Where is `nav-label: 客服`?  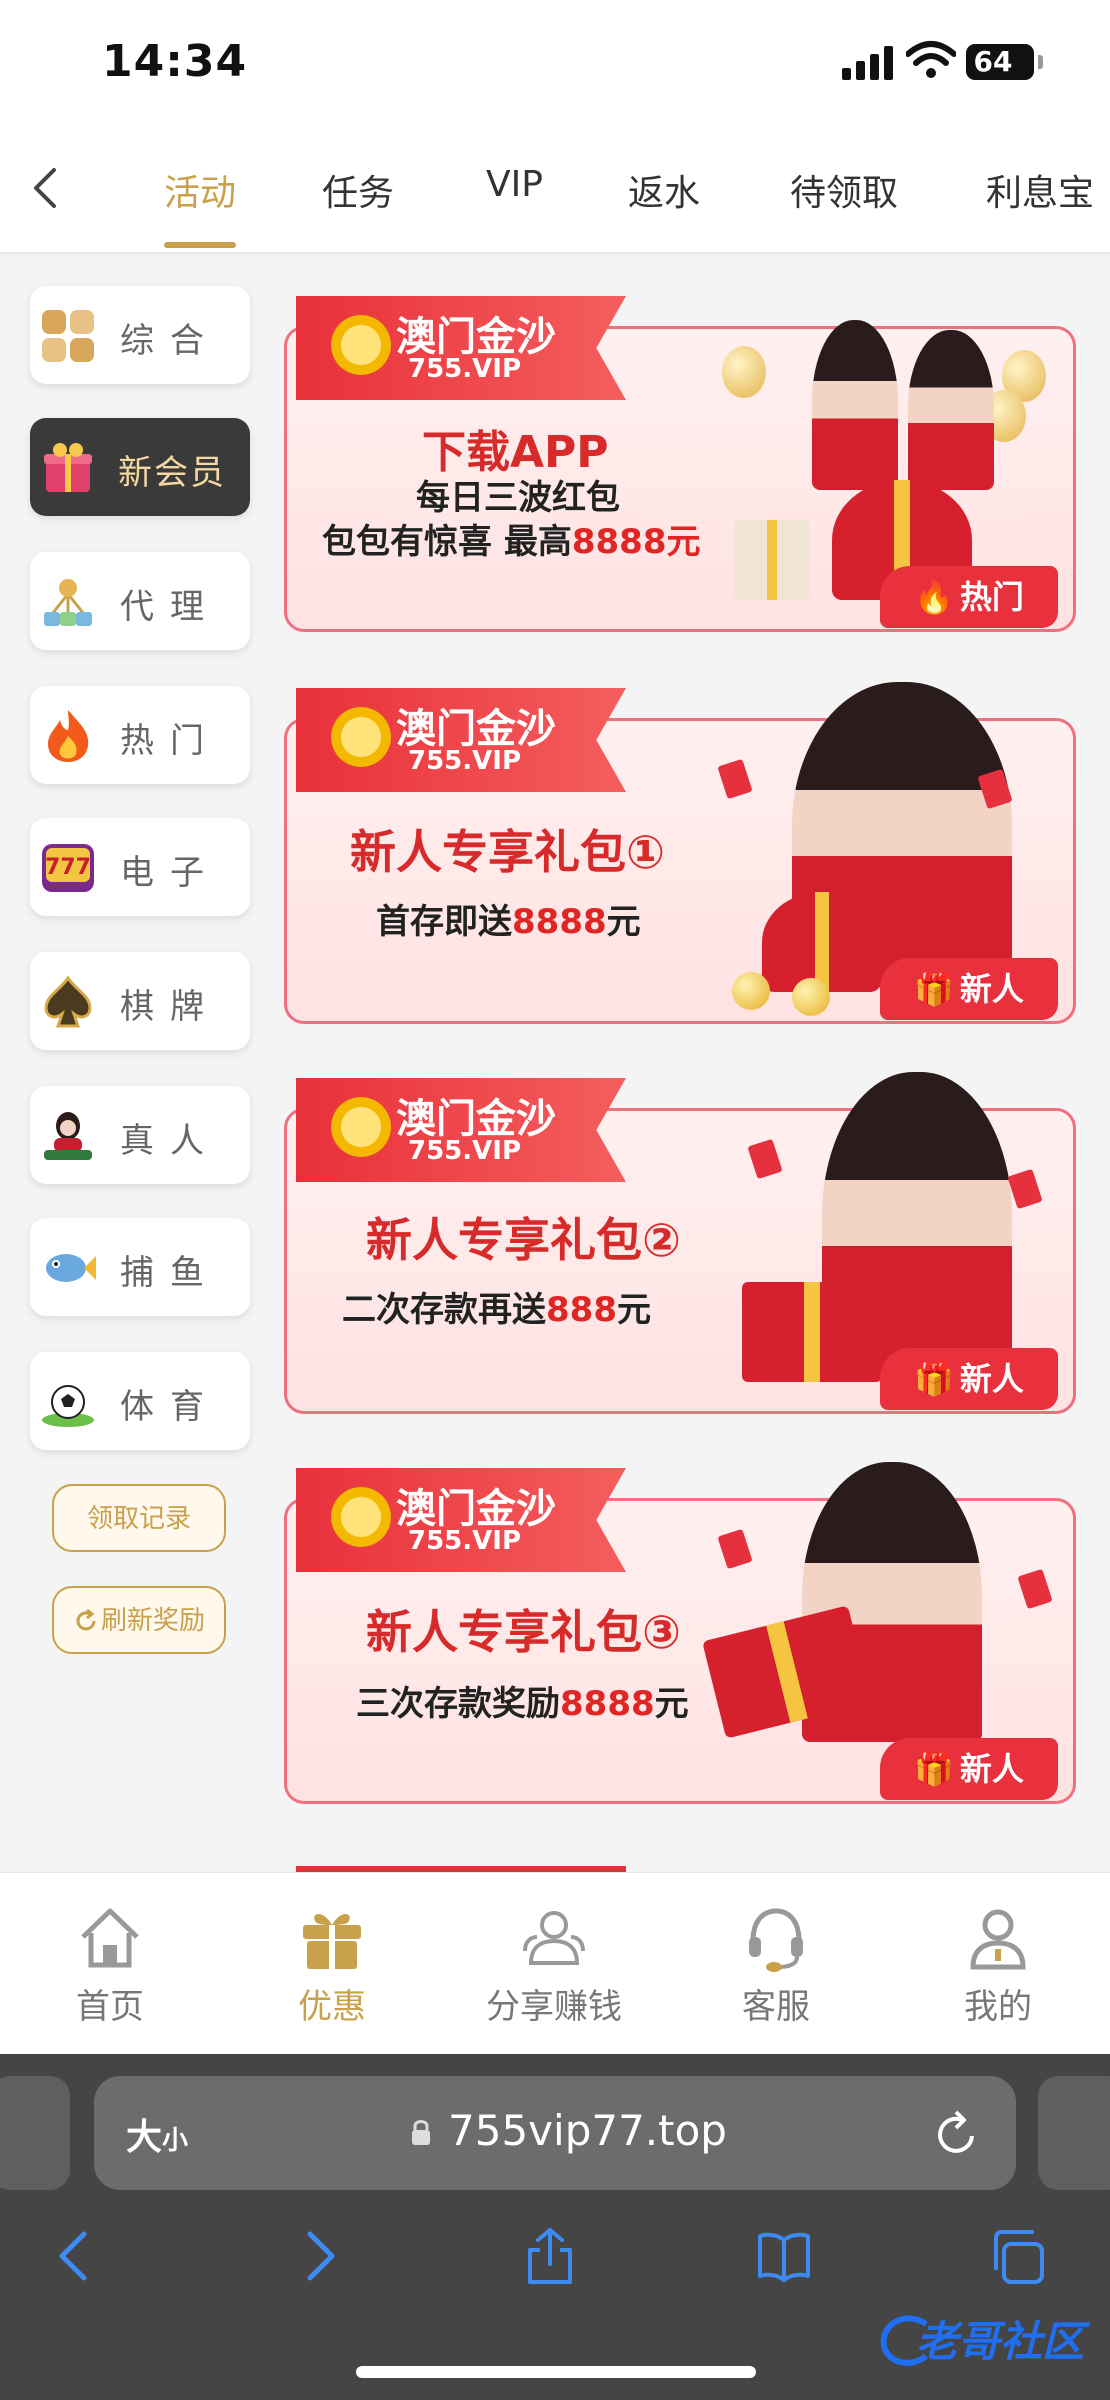
nav-label: 客服 is located at coordinates (776, 2007).